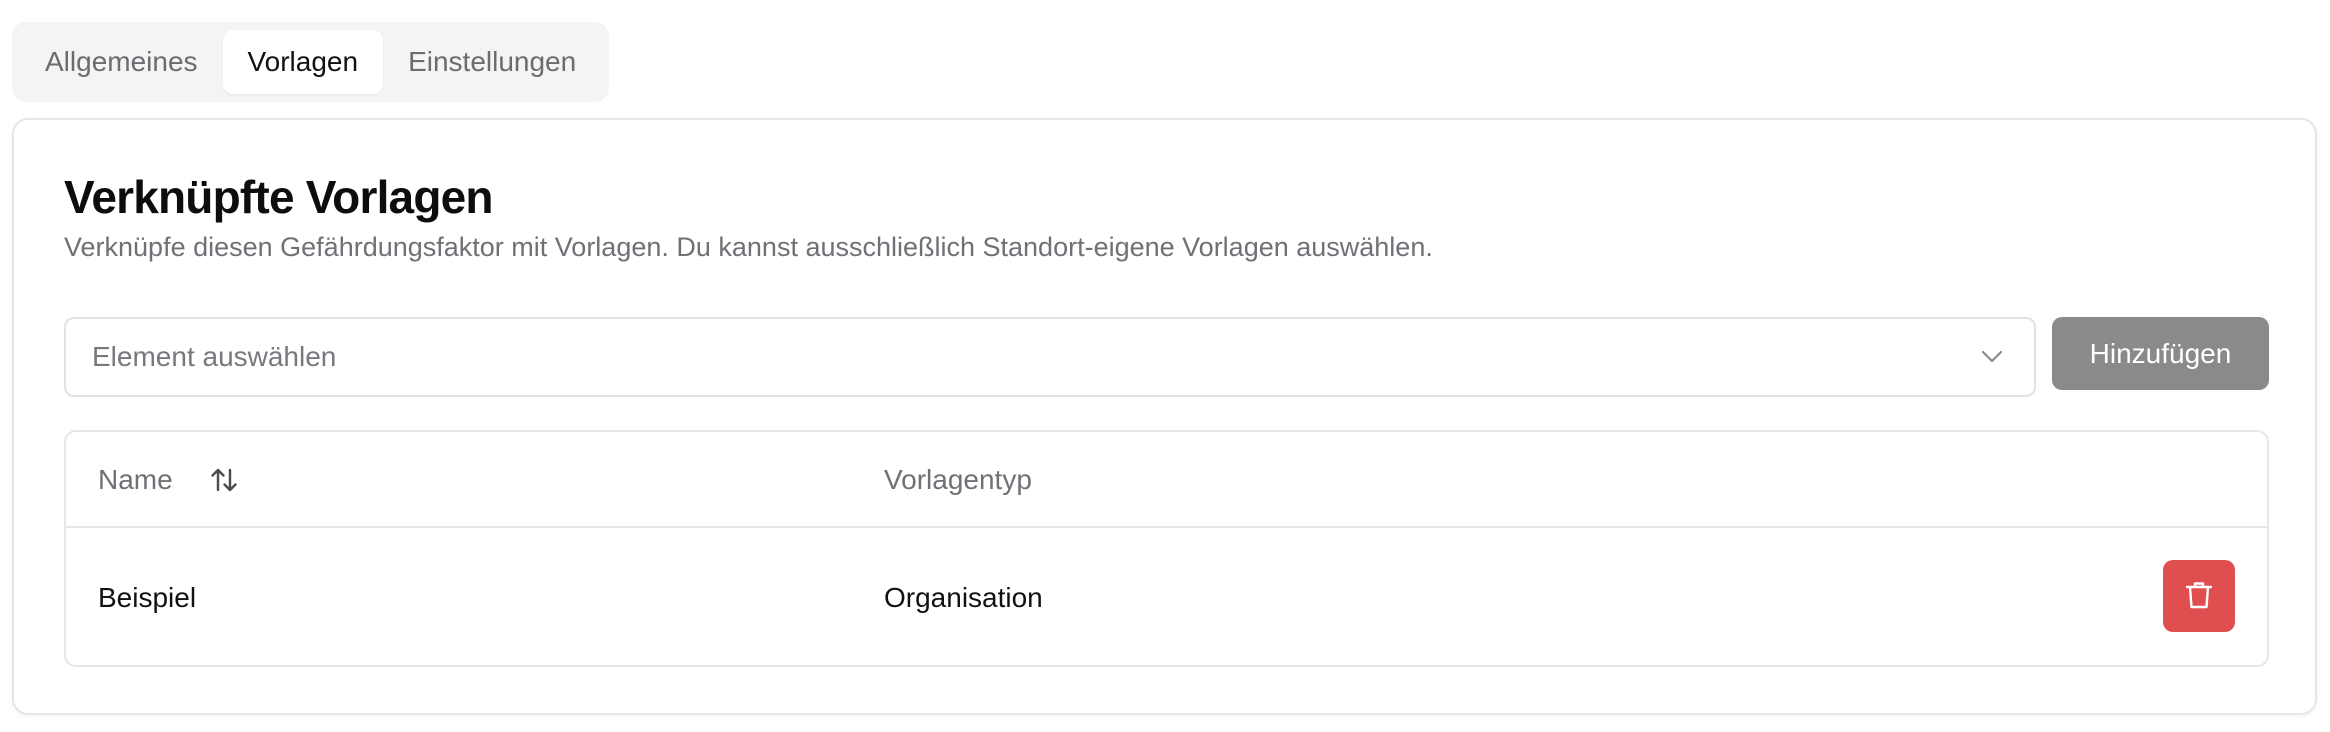  Describe the element at coordinates (958, 479) in the screenshot. I see `column-header-vorlagentyp: Vorlagentyp` at that location.